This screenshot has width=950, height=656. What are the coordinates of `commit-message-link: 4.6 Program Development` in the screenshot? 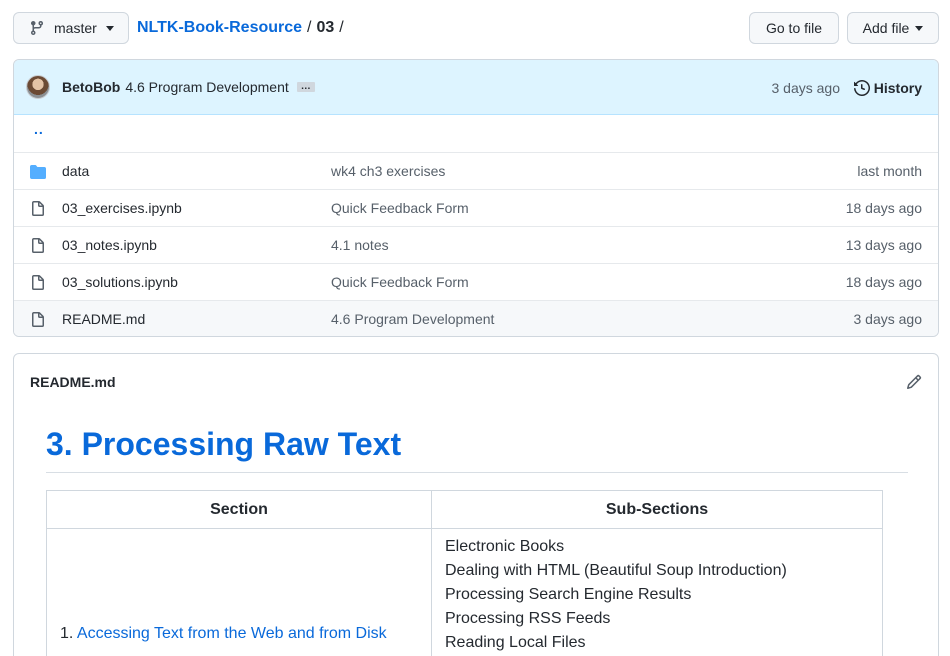 It's located at (206, 87).